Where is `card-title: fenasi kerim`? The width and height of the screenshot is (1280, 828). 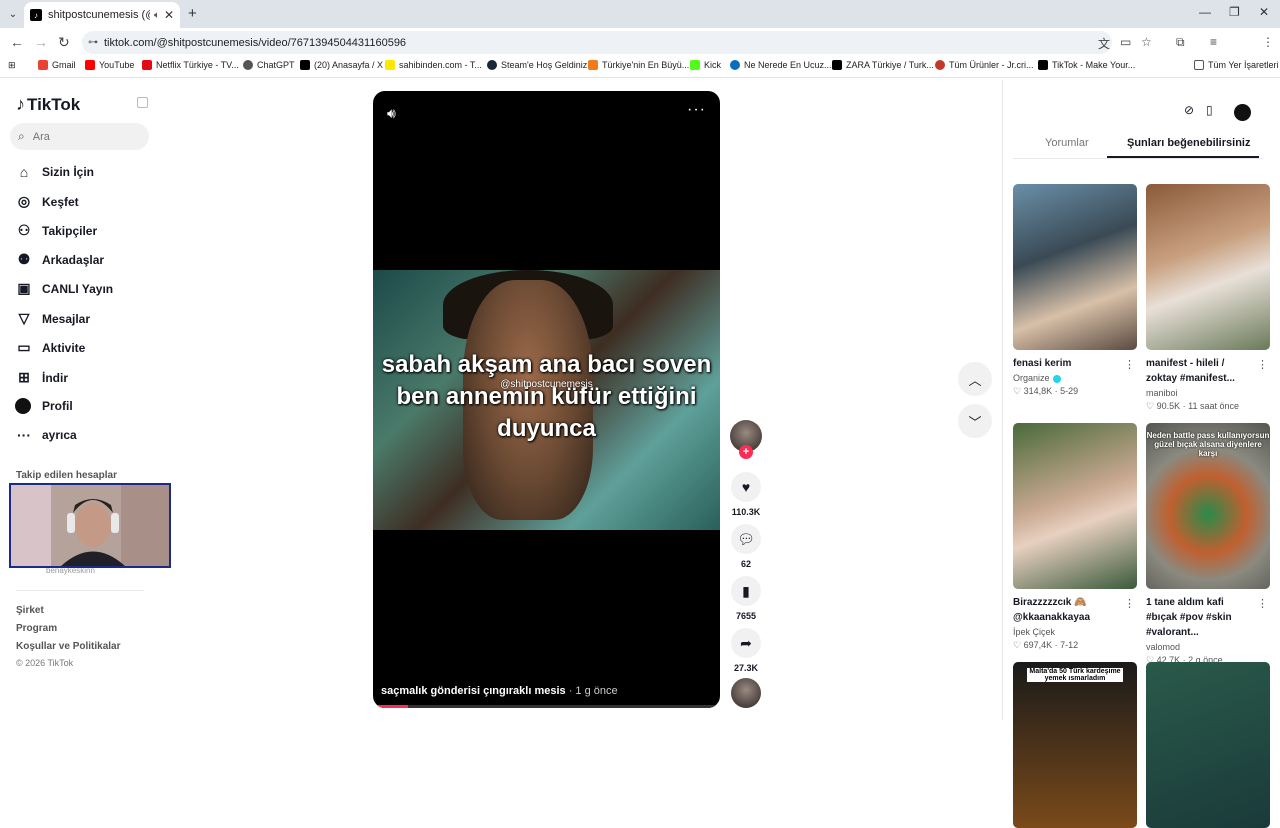 card-title: fenasi kerim is located at coordinates (1068, 363).